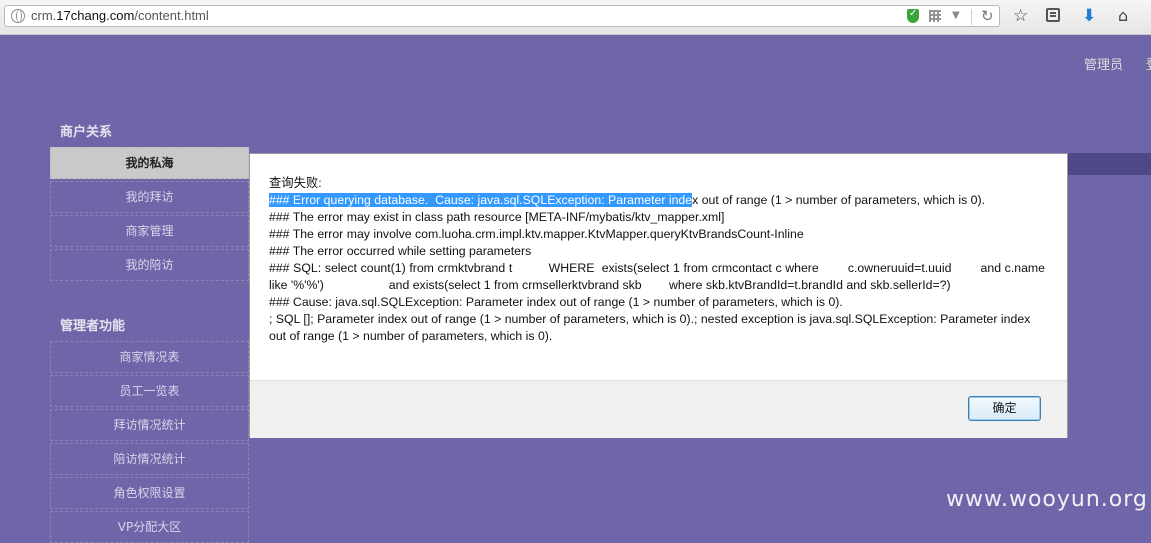 The height and width of the screenshot is (543, 1151). I want to click on sidebar-item-my-visits: 我的拜访, so click(149, 197).